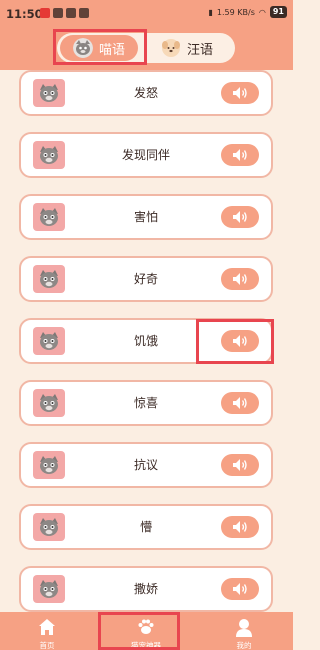  What do you see at coordinates (210, 12) in the screenshot?
I see `vibrate-icon: ▮` at bounding box center [210, 12].